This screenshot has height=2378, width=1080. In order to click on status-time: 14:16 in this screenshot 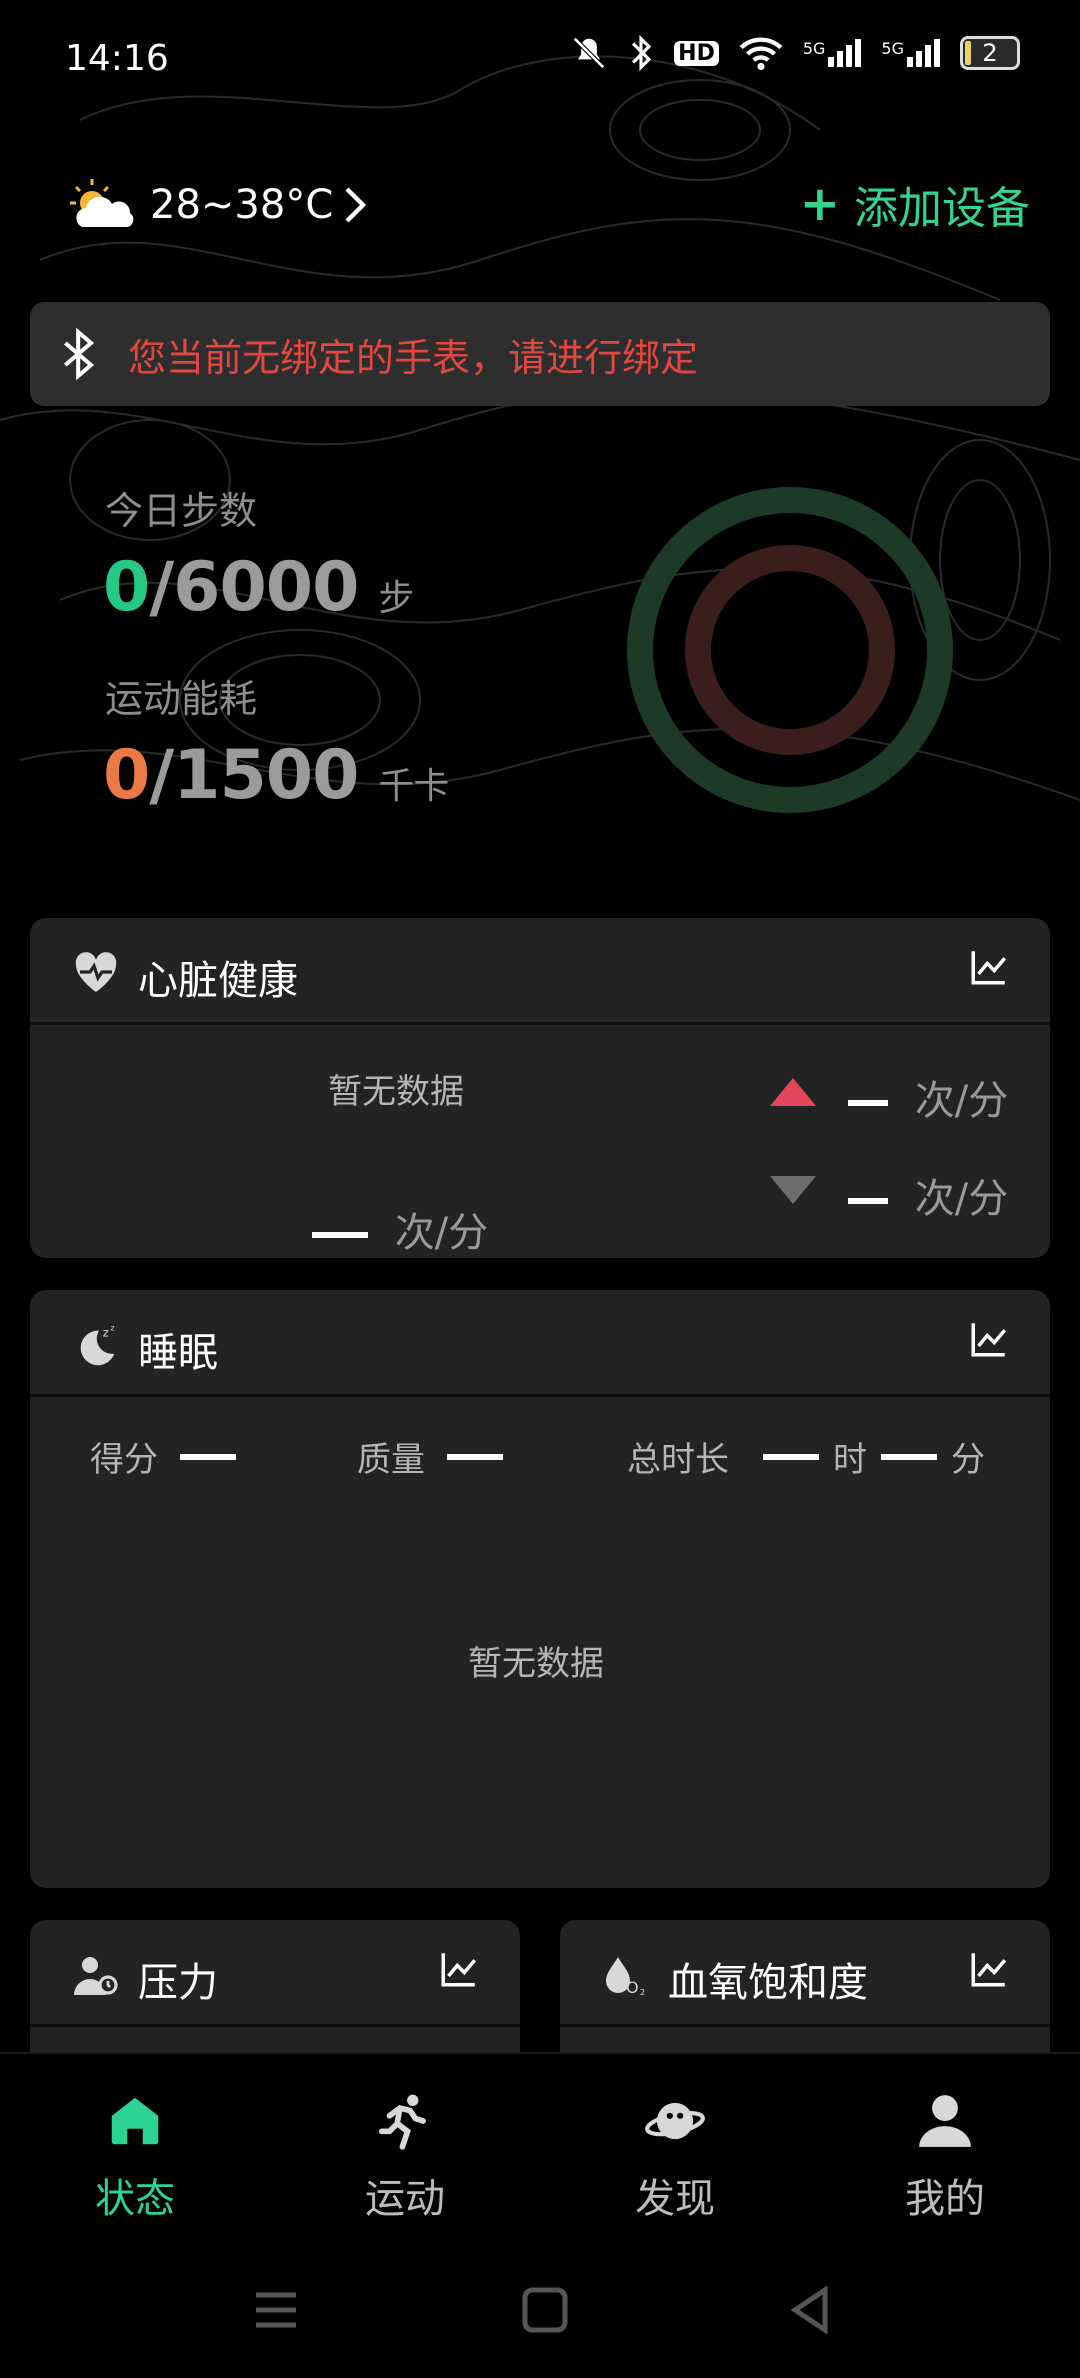, I will do `click(117, 58)`.